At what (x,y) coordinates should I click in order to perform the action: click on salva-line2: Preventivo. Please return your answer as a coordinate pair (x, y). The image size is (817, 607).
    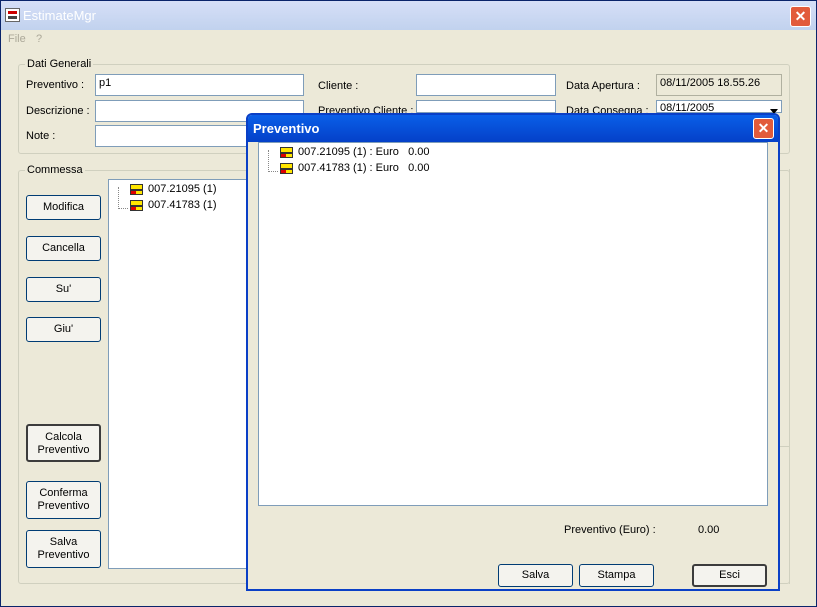
    Looking at the image, I should click on (63, 555).